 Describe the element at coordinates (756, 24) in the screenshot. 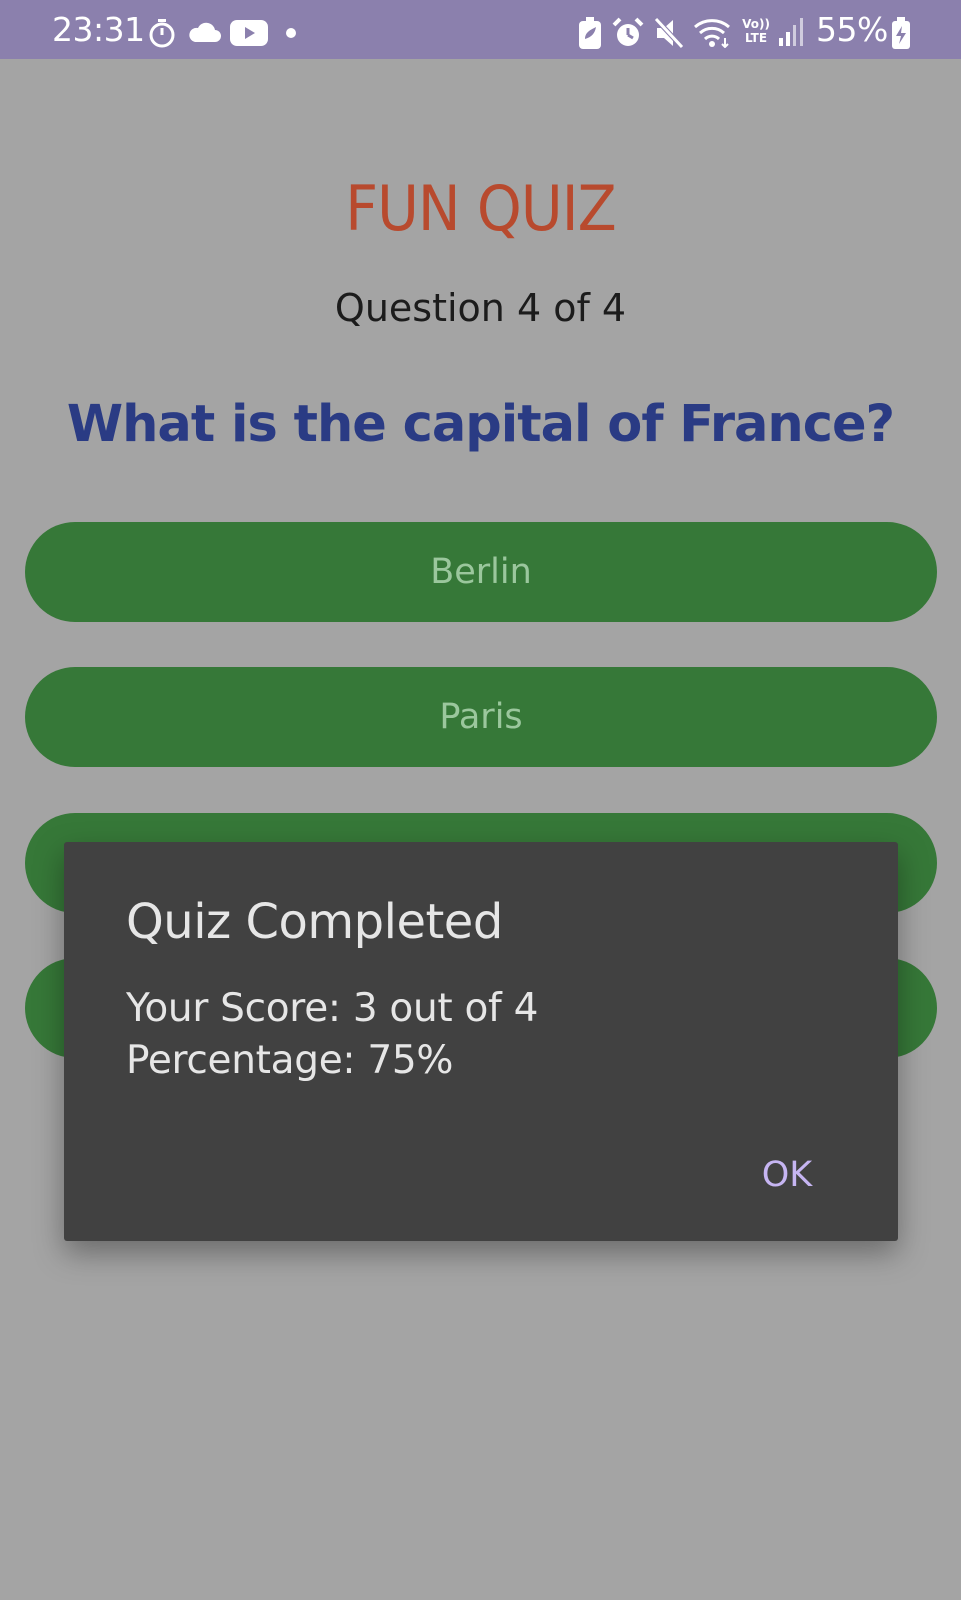

I see `volte-top-label: Vo))` at that location.